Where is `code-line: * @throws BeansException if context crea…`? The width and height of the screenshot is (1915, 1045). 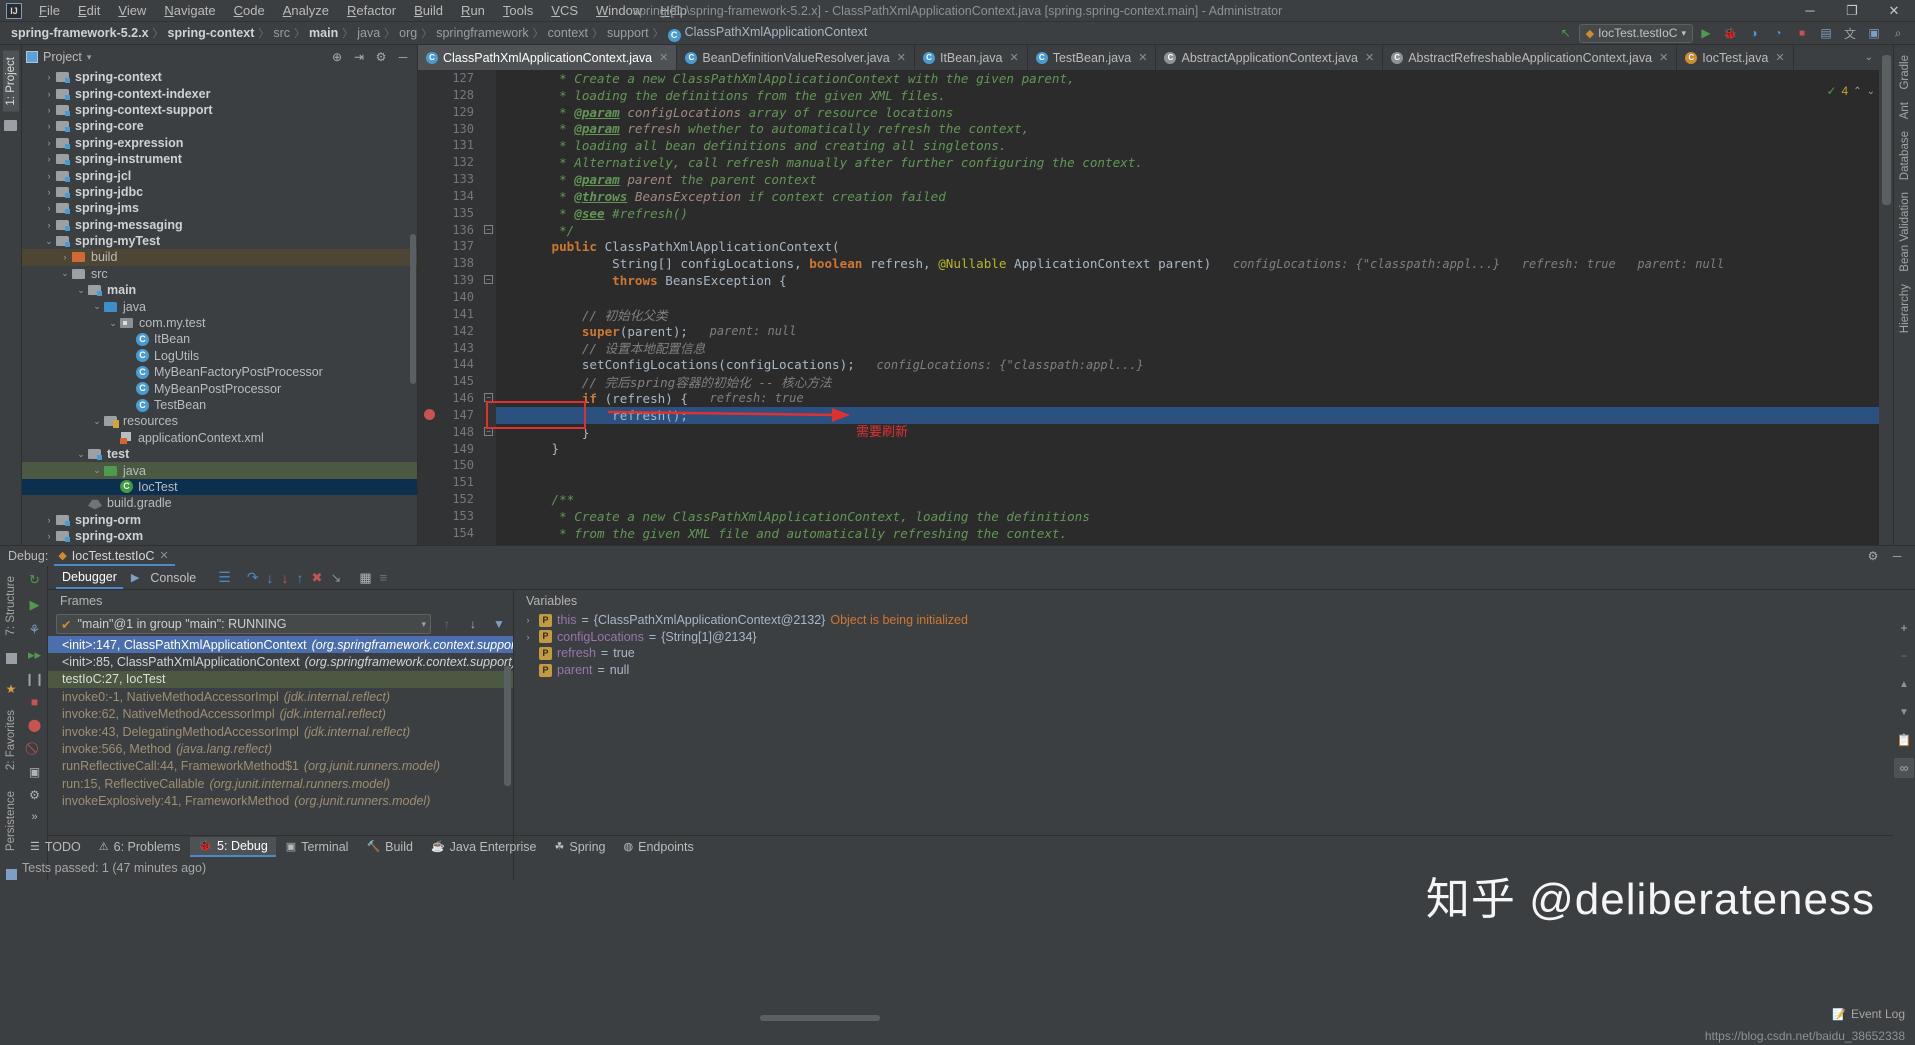
code-line: * @throws BeansException if context crea… is located at coordinates (1187, 196).